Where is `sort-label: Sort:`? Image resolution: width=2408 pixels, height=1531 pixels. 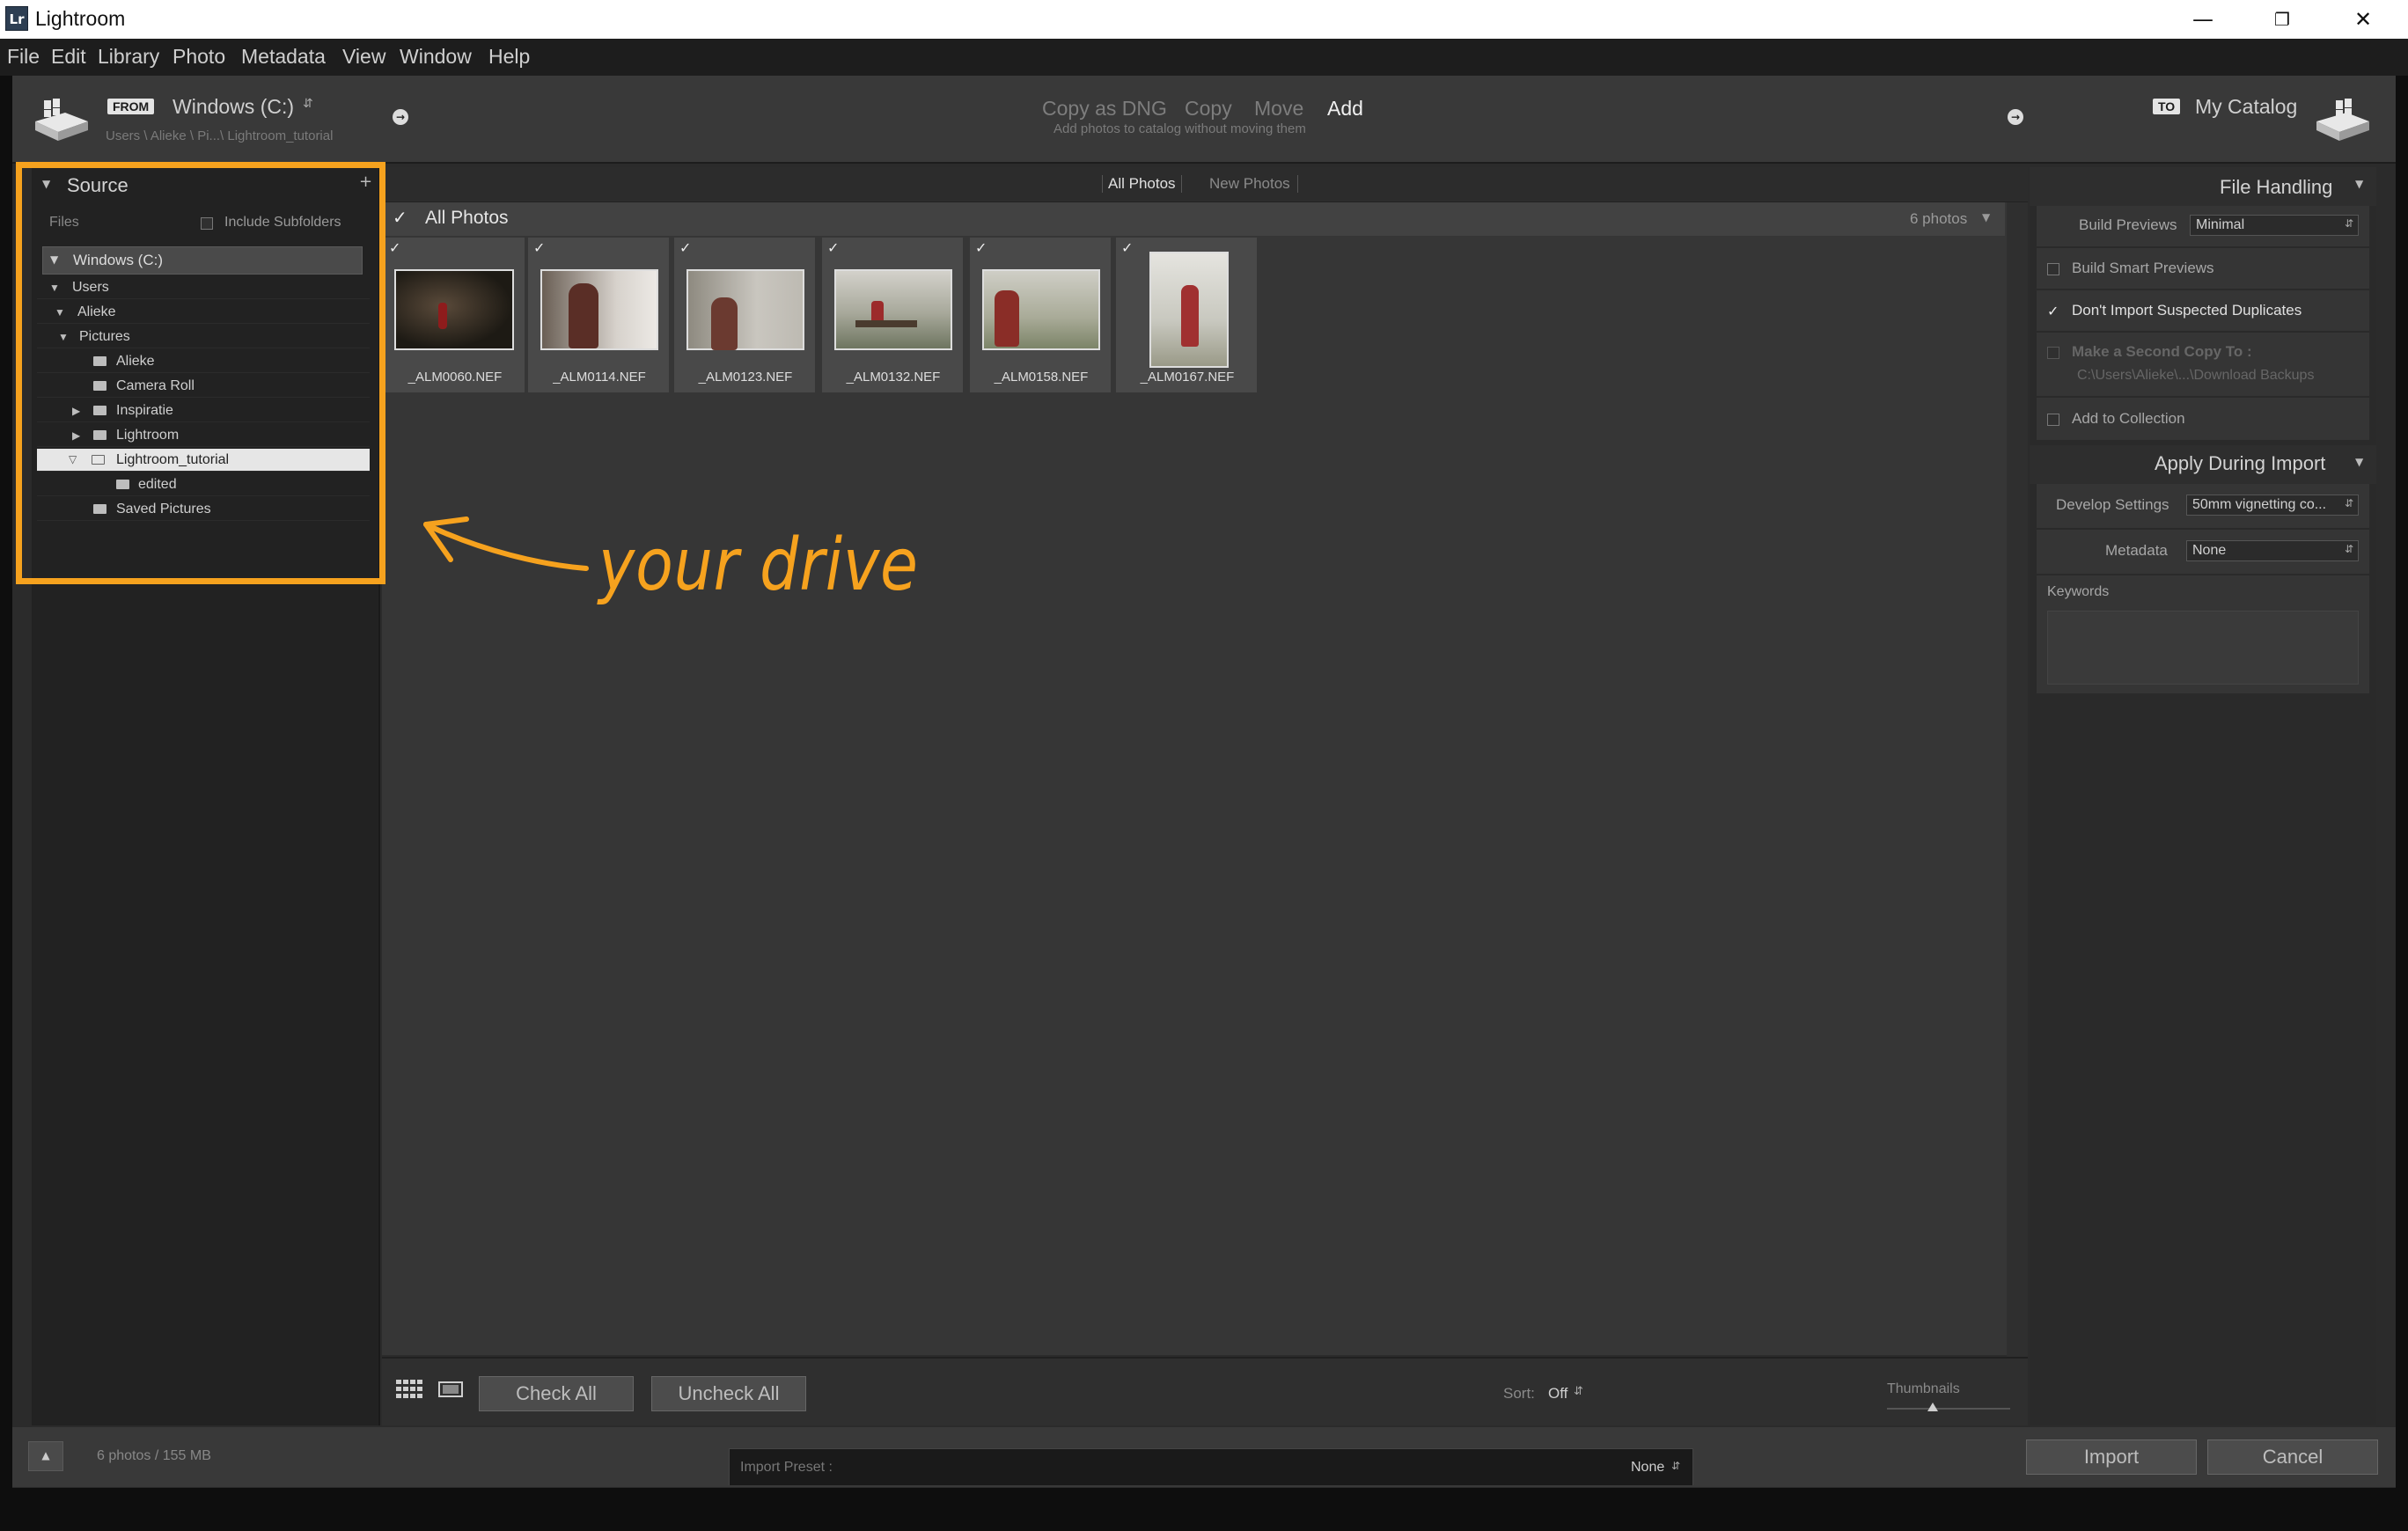
sort-label: Sort: is located at coordinates (1519, 1393).